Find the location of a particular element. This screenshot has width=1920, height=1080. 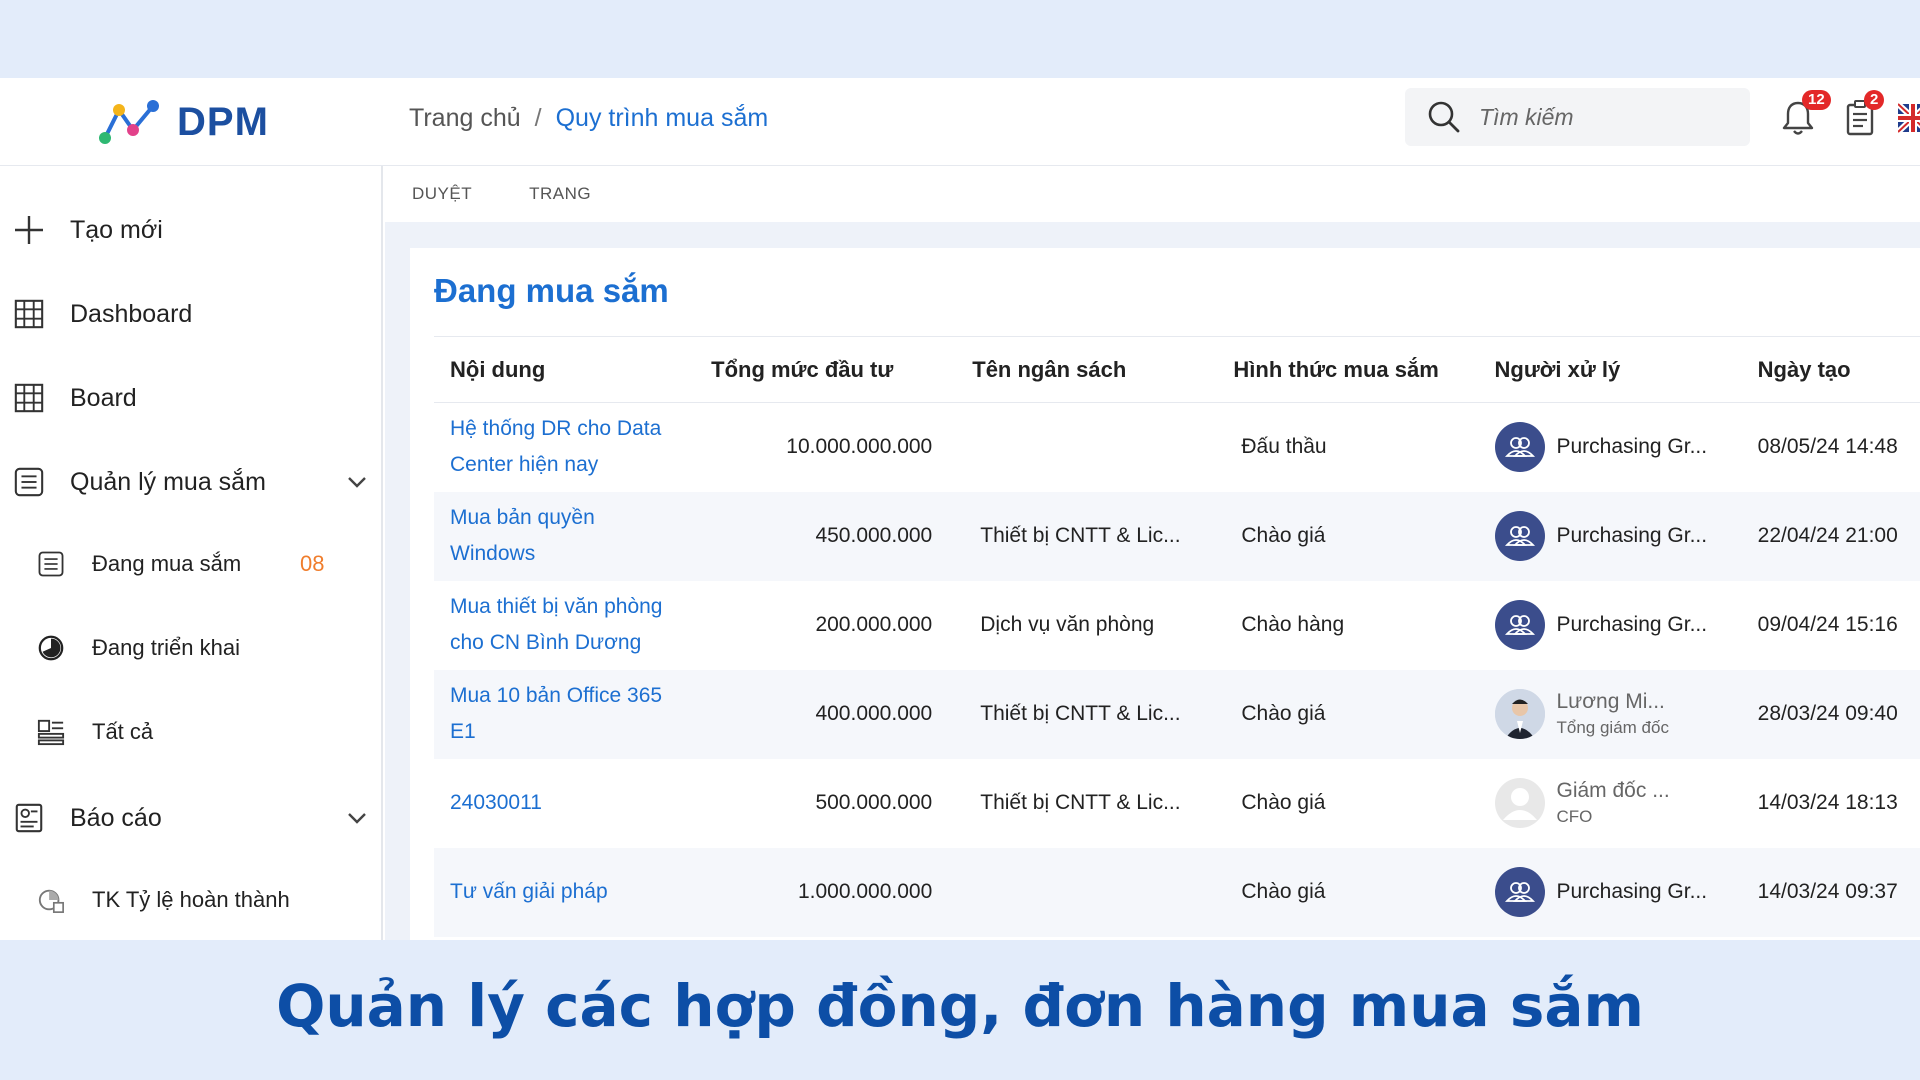

row-budget: Dịch vụ văn phòng is located at coordinates (1067, 624).